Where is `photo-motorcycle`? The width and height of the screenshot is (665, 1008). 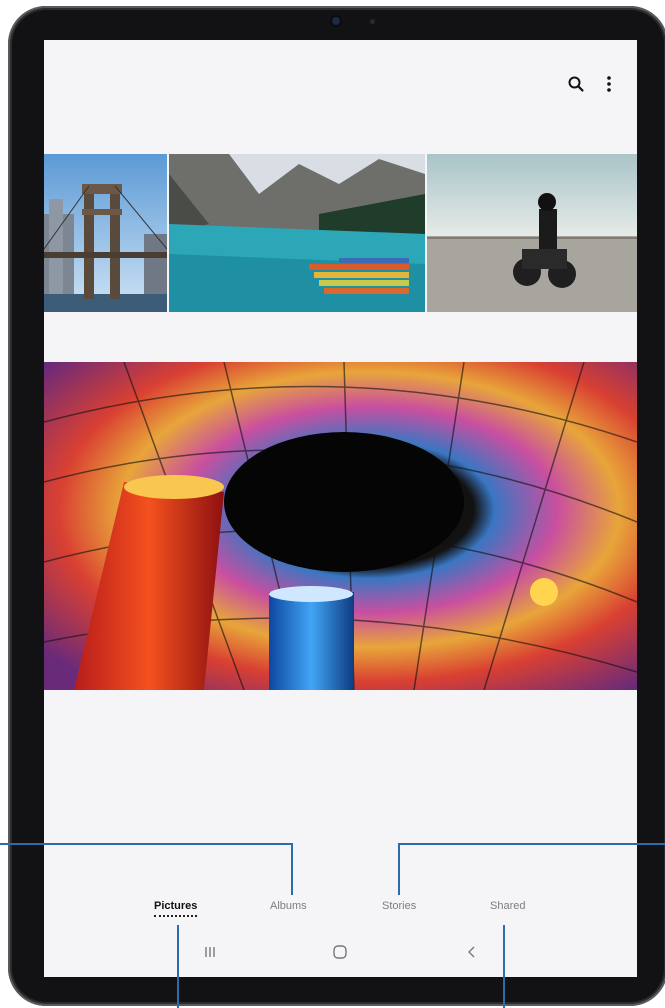 photo-motorcycle is located at coordinates (532, 233).